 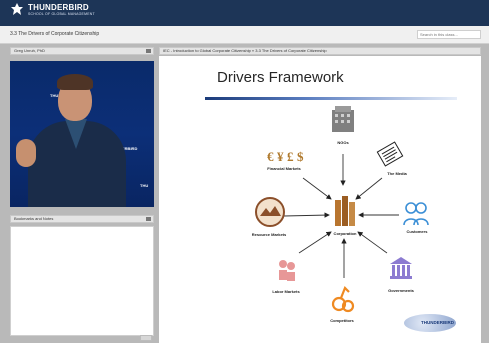 What do you see at coordinates (146, 338) in the screenshot?
I see `notes-resize-handle` at bounding box center [146, 338].